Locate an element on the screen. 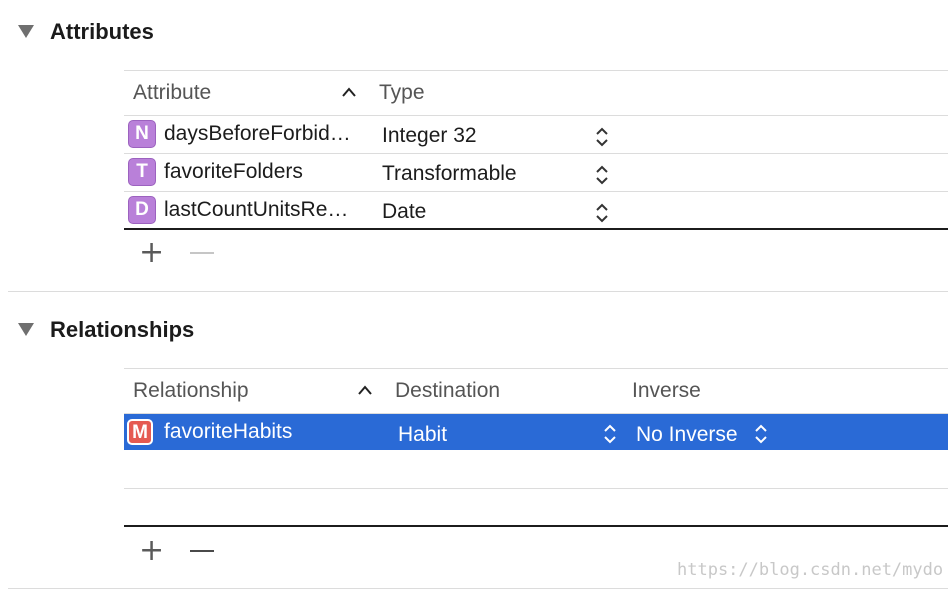 The width and height of the screenshot is (948, 590). inverse-column-header: Inverse is located at coordinates (666, 391).